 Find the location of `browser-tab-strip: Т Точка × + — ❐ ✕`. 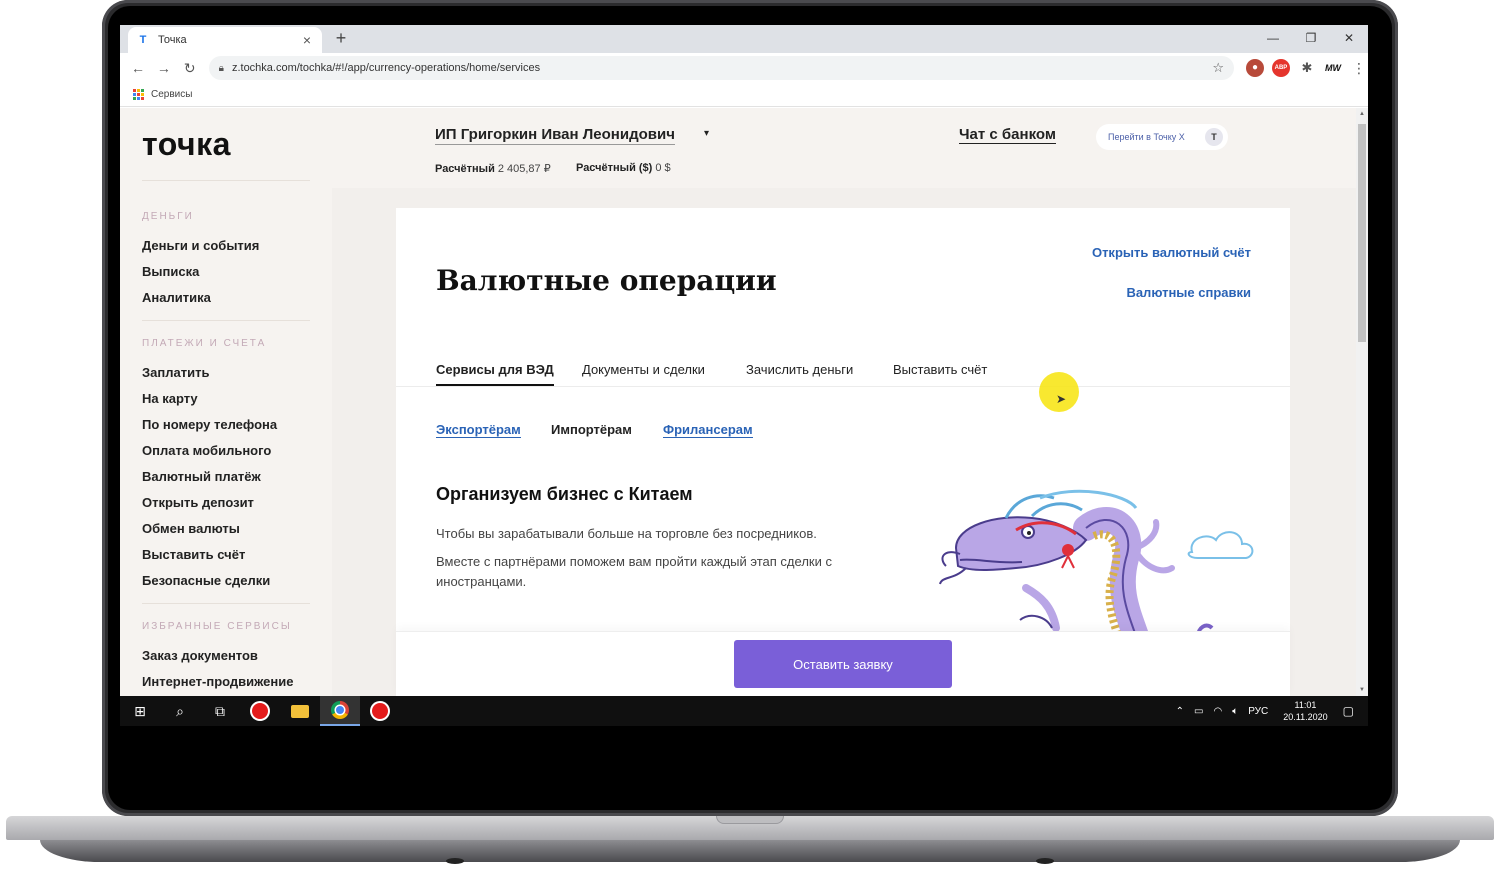

browser-tab-strip: Т Точка × + — ❐ ✕ is located at coordinates (744, 39).